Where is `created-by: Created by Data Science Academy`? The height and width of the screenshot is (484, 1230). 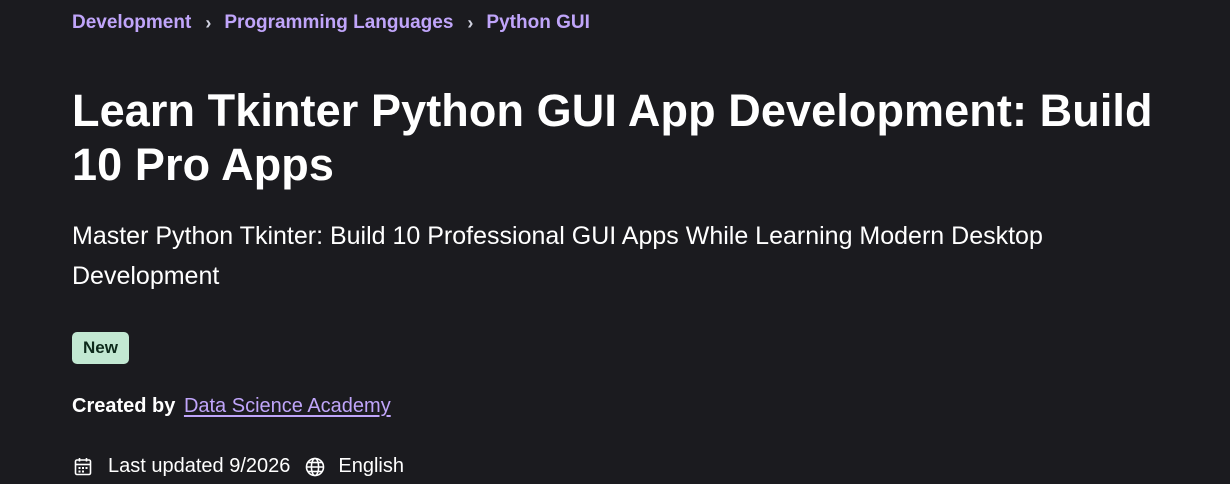 created-by: Created by Data Science Academy is located at coordinates (231, 406).